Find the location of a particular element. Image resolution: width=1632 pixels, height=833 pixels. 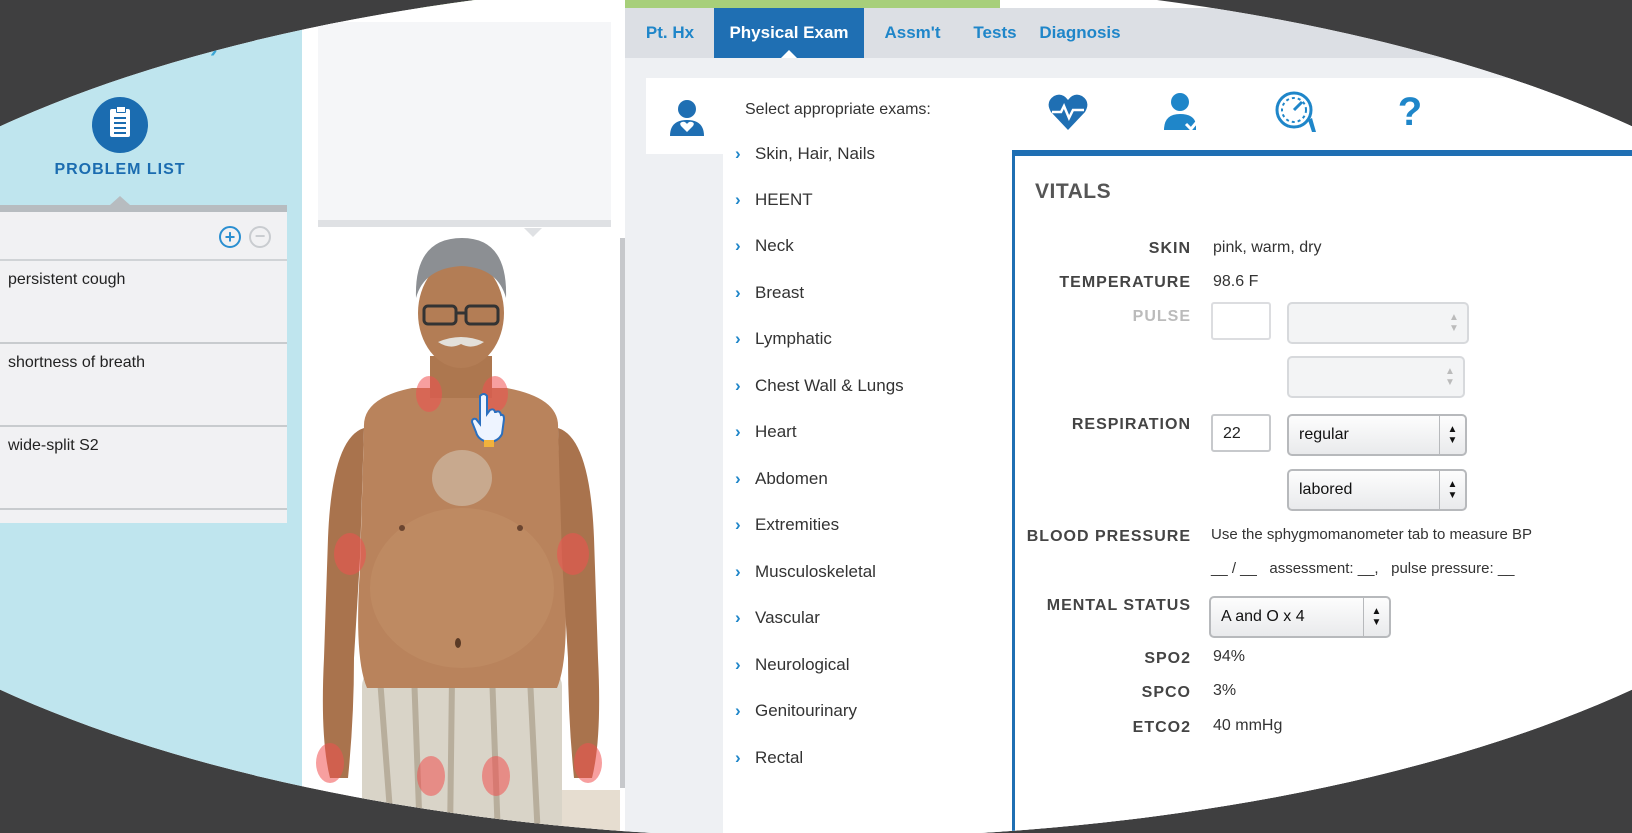

sphygmomanometer-icon is located at coordinates (1296, 112).